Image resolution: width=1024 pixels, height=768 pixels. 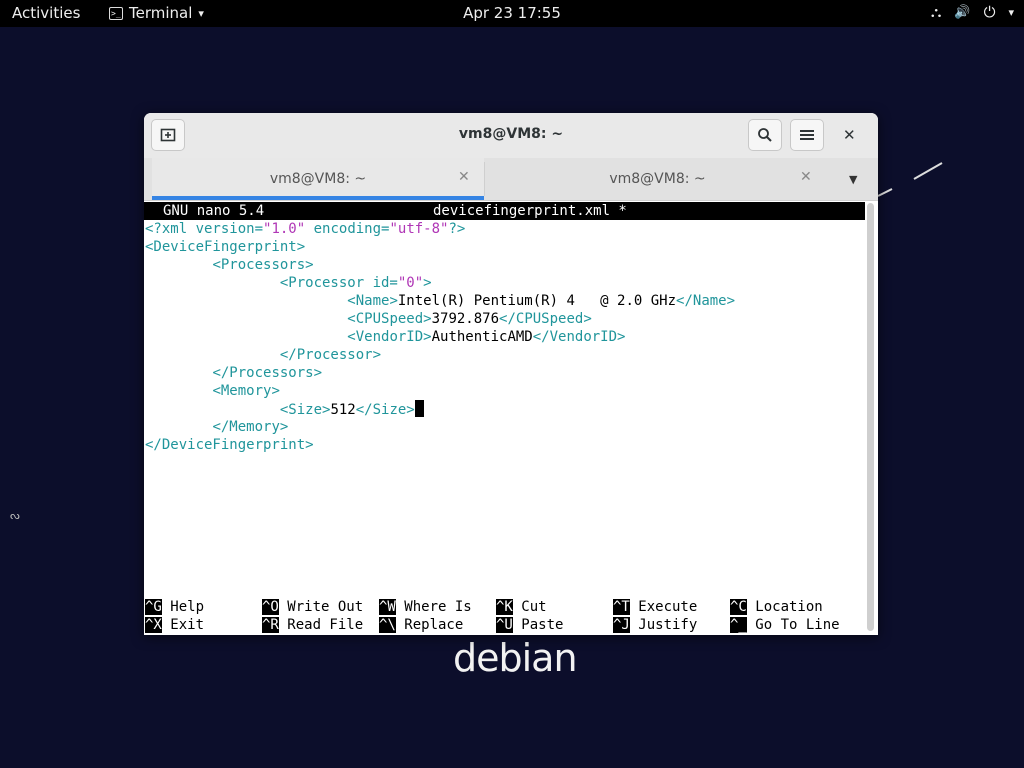 I want to click on search-icon, so click(x=765, y=135).